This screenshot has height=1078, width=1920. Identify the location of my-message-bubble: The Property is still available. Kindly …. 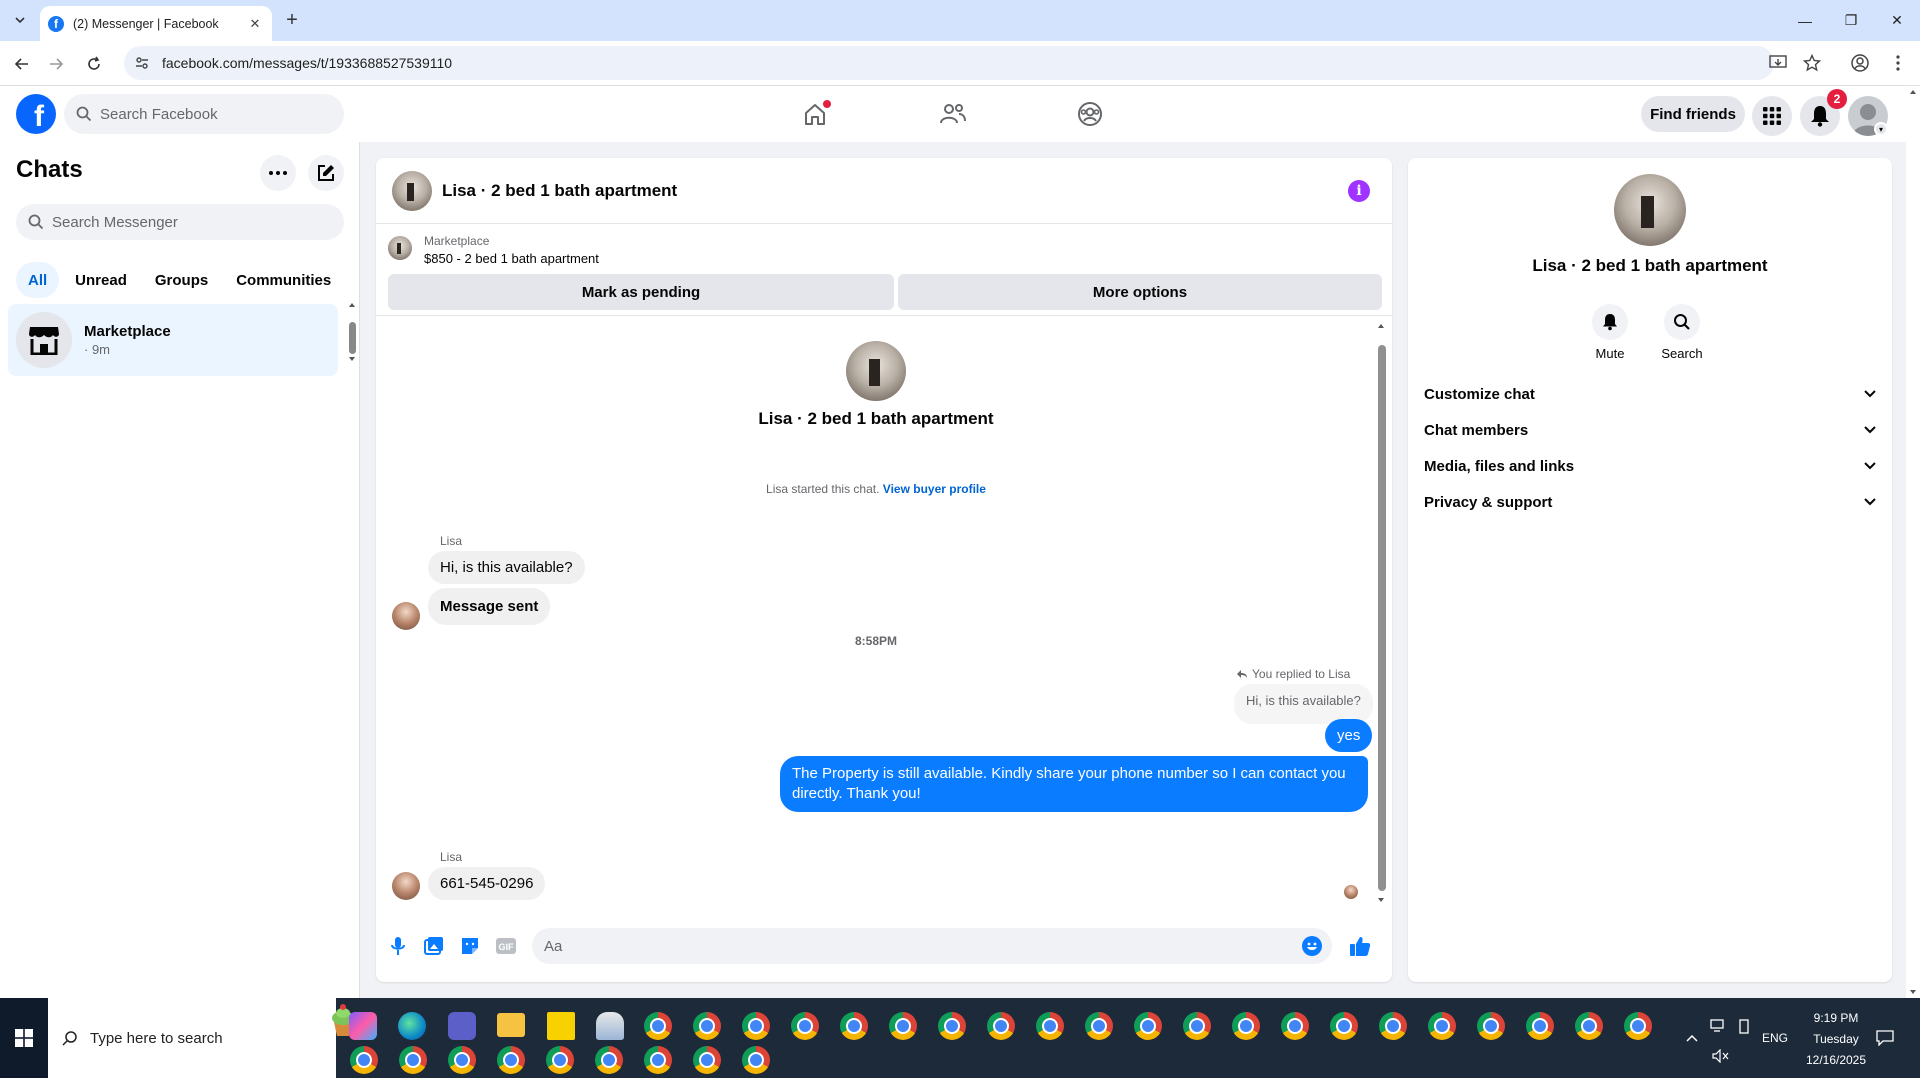
(1074, 784).